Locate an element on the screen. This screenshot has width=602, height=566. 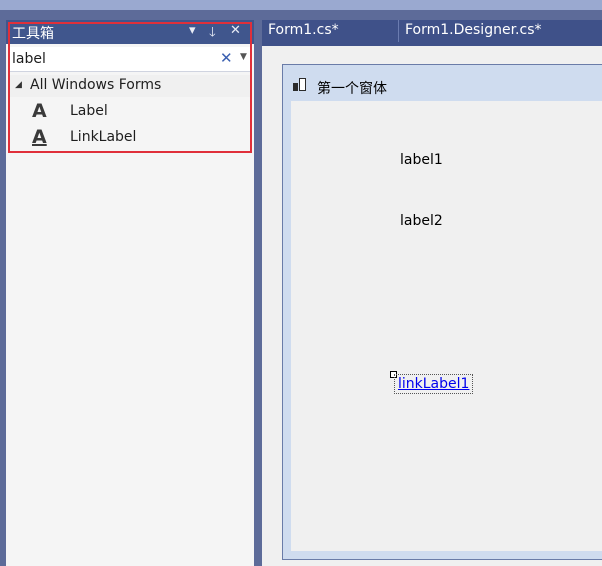
search-input is located at coordinates (110, 59).